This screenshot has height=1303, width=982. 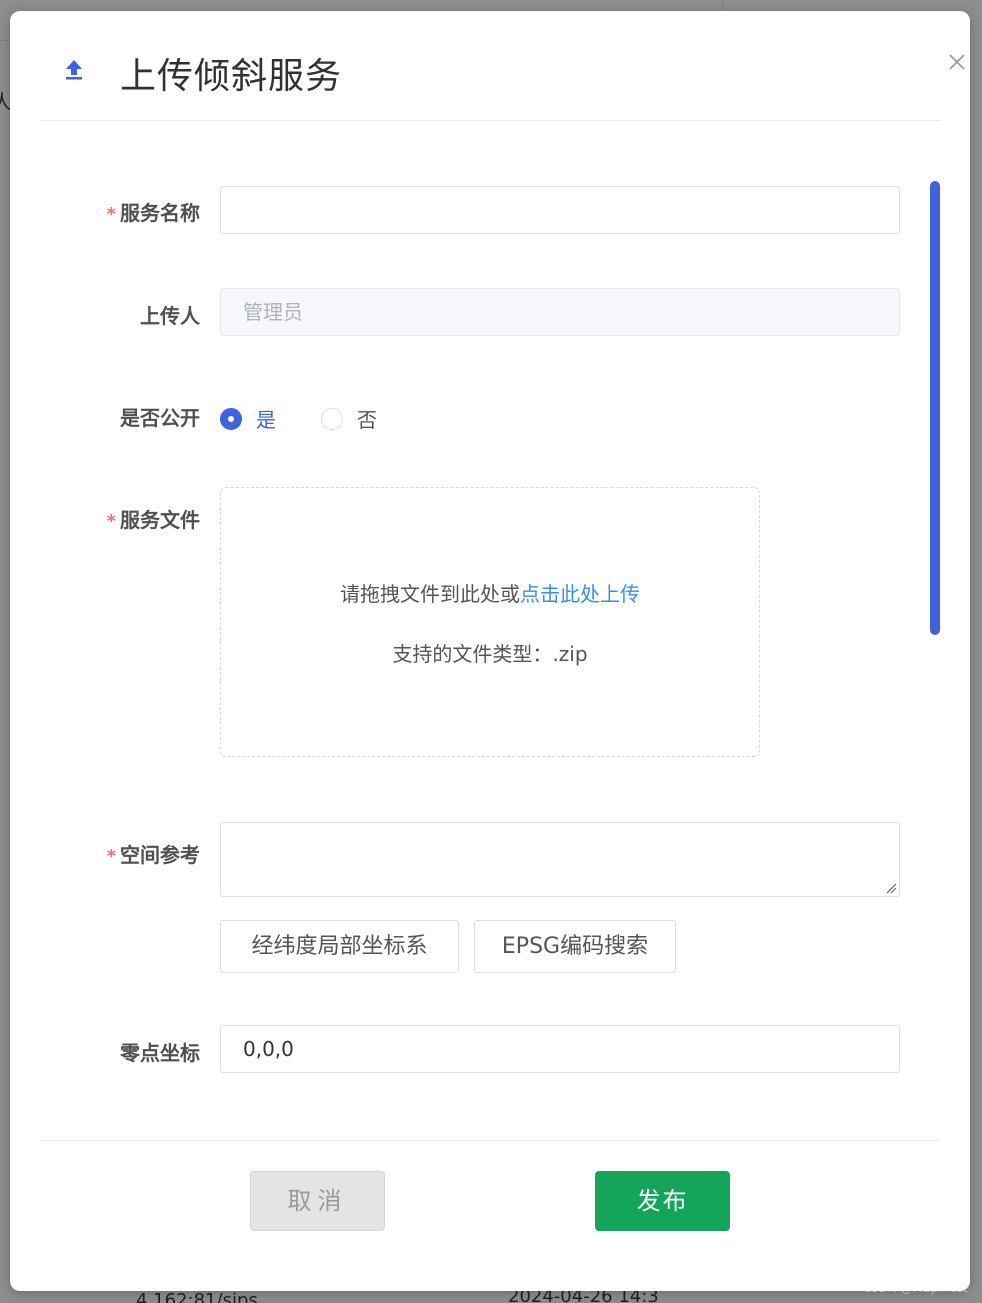 I want to click on public-radio-yes: 是, so click(x=248, y=418).